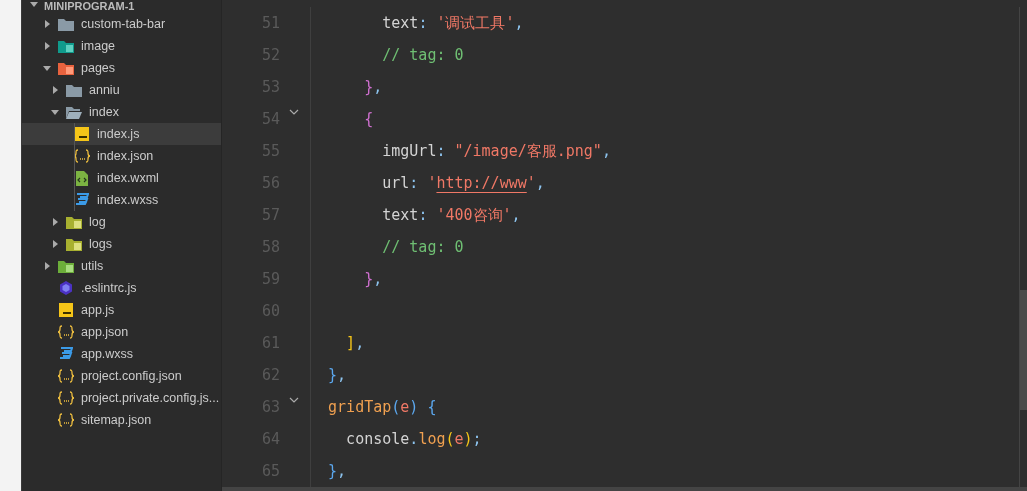 Image resolution: width=1027 pixels, height=491 pixels. What do you see at coordinates (66, 68) in the screenshot?
I see `pages-folder-icon` at bounding box center [66, 68].